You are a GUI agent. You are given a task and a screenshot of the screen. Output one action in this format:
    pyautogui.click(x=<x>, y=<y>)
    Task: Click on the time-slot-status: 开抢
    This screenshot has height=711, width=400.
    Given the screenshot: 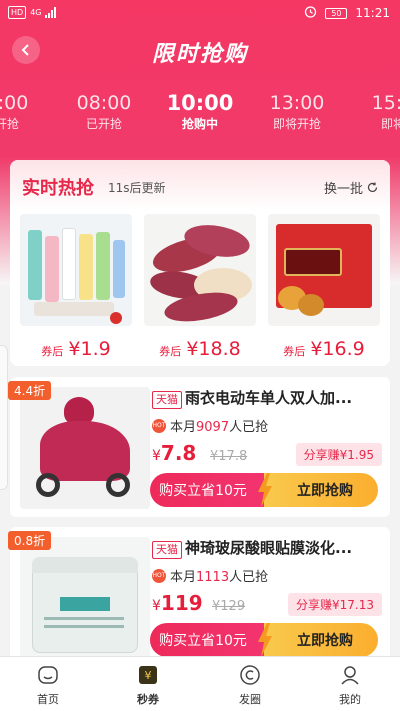 What is the action you would take?
    pyautogui.click(x=9, y=124)
    